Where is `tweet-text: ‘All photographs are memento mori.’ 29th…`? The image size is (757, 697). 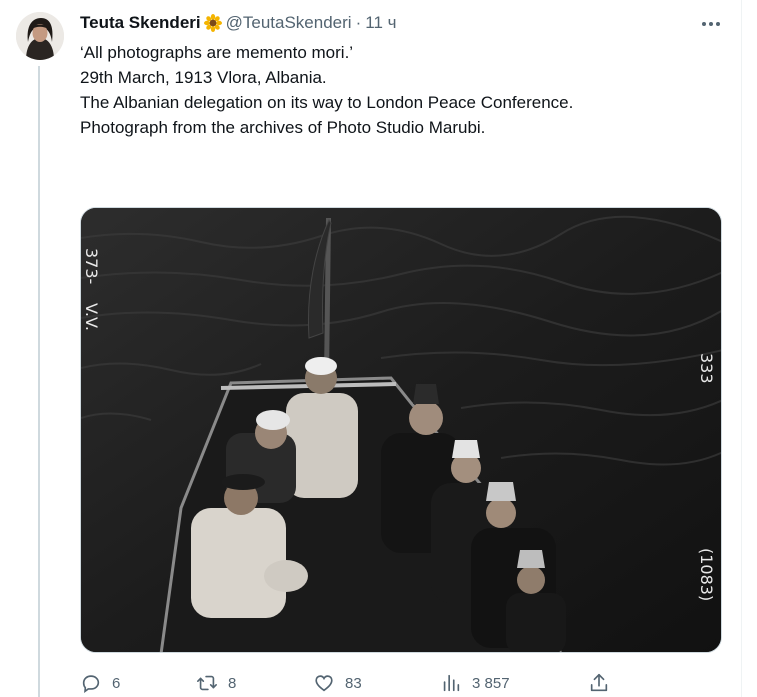
tweet-text: ‘All photographs are memento mori.’ 29th… is located at coordinates (400, 90).